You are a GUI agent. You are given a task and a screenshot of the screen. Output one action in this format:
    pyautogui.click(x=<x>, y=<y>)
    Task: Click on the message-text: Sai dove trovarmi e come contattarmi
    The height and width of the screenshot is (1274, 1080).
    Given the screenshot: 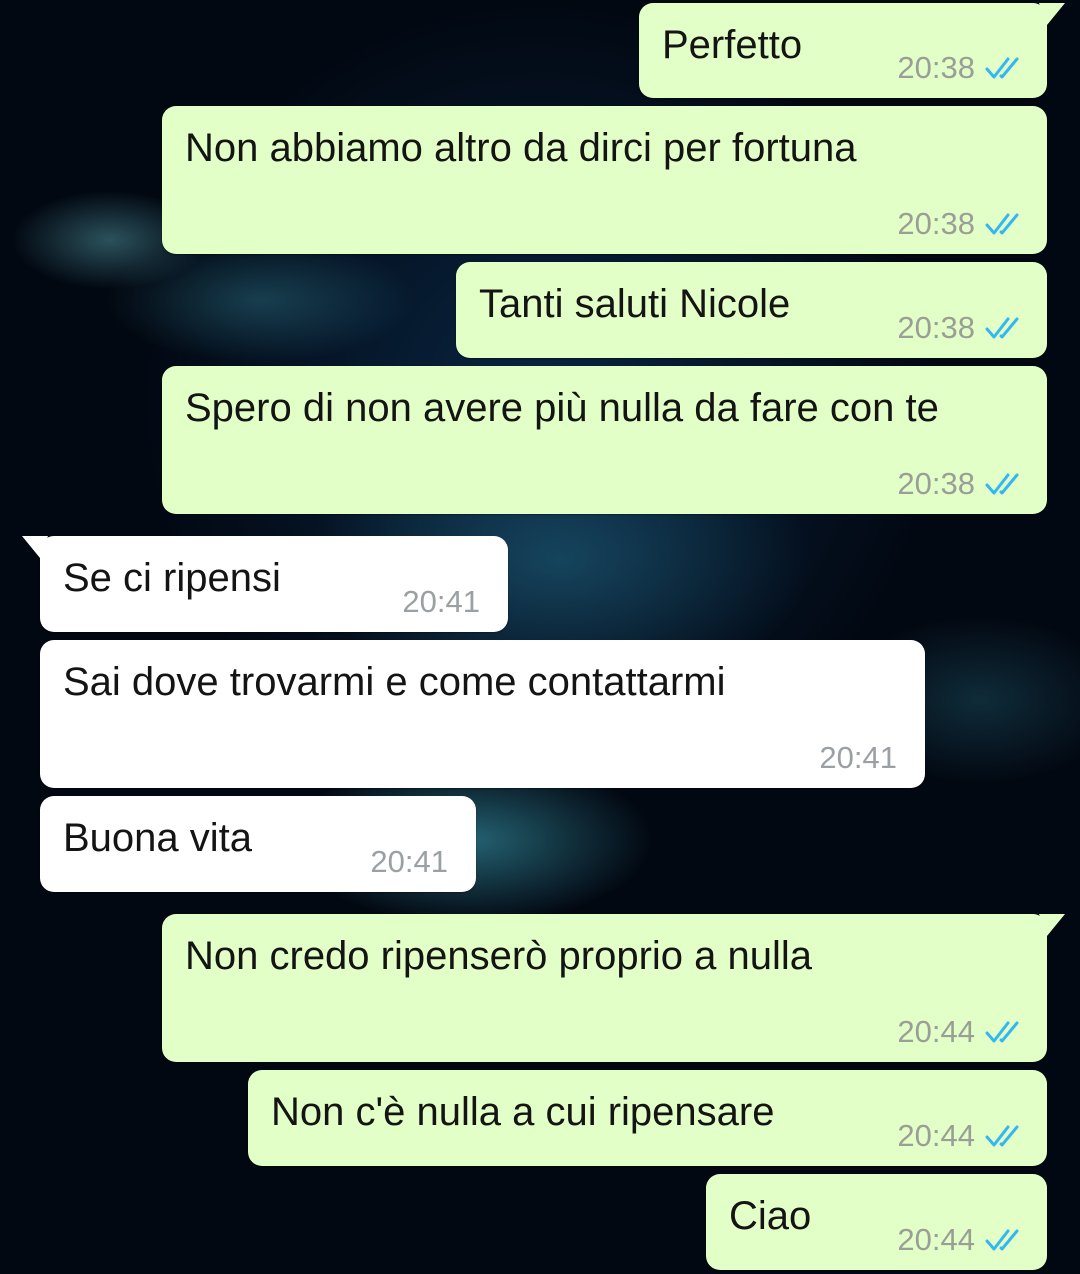 What is the action you would take?
    pyautogui.click(x=394, y=682)
    